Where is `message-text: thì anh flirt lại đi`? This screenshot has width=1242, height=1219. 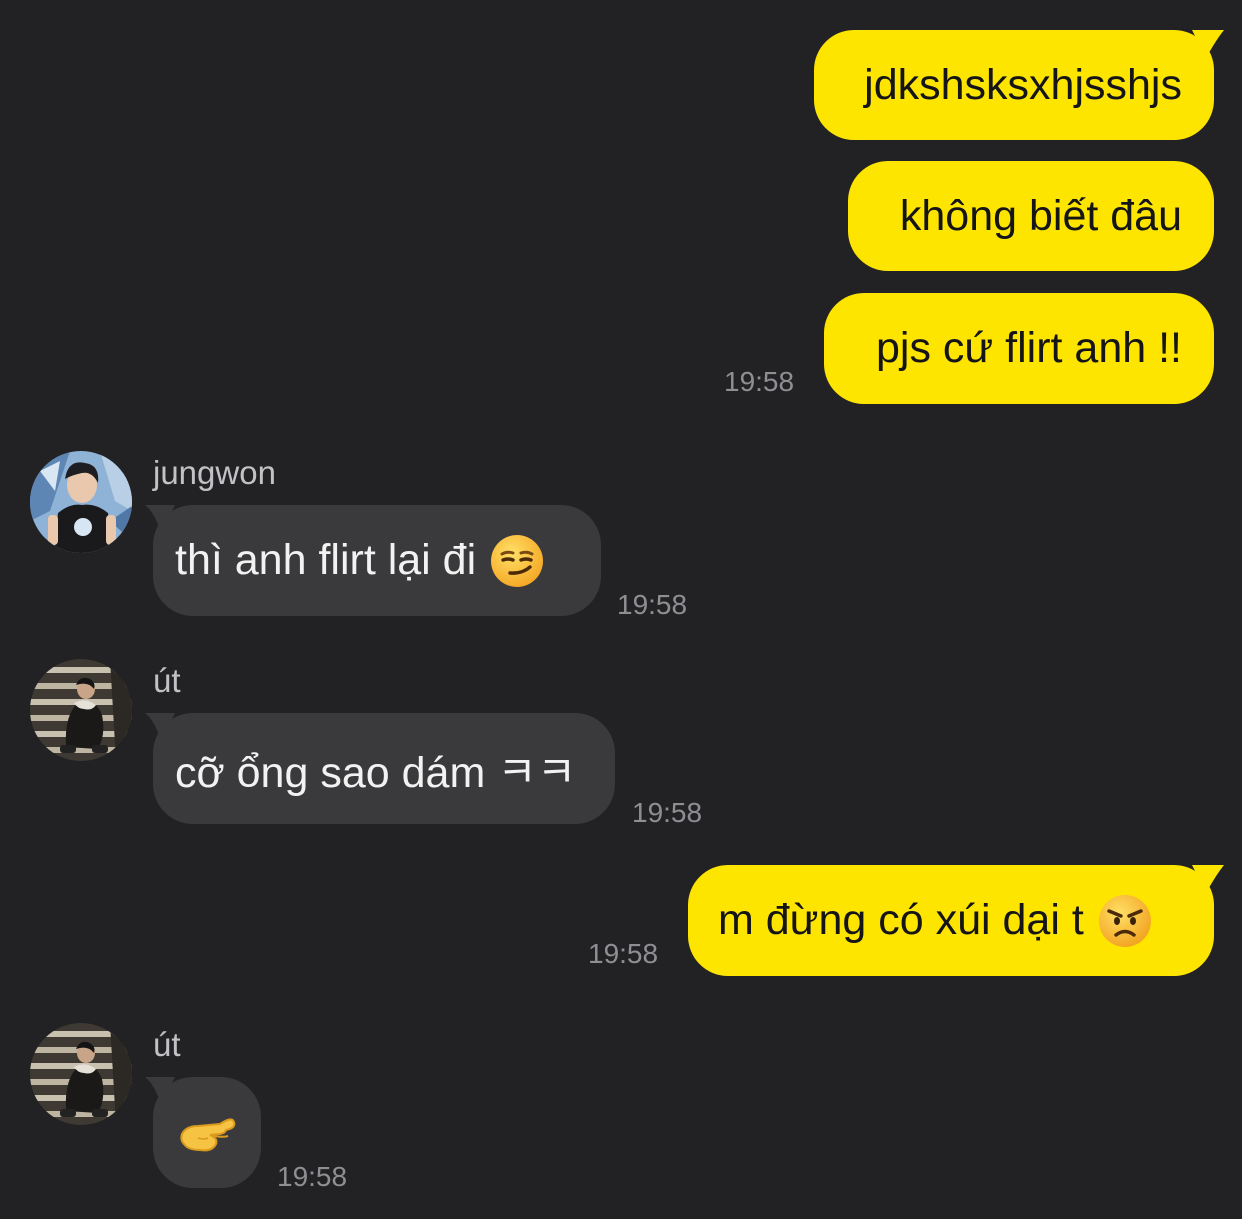
message-text: thì anh flirt lại đi is located at coordinates (326, 560).